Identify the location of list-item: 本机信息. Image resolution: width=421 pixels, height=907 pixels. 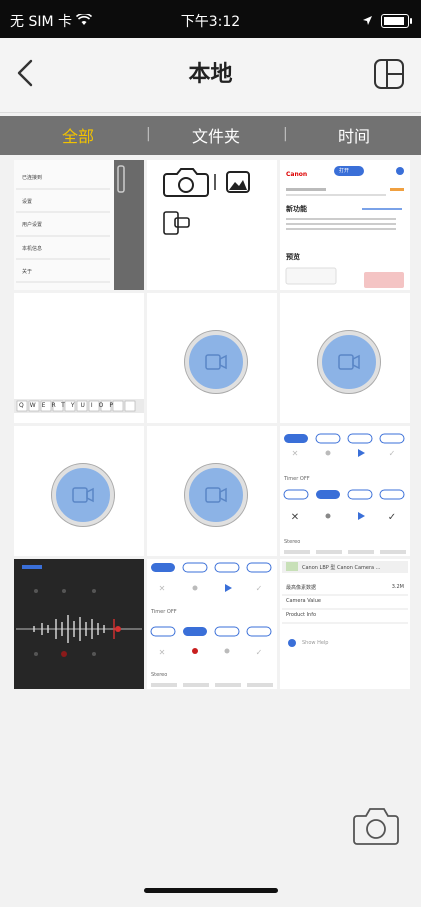
(32, 249).